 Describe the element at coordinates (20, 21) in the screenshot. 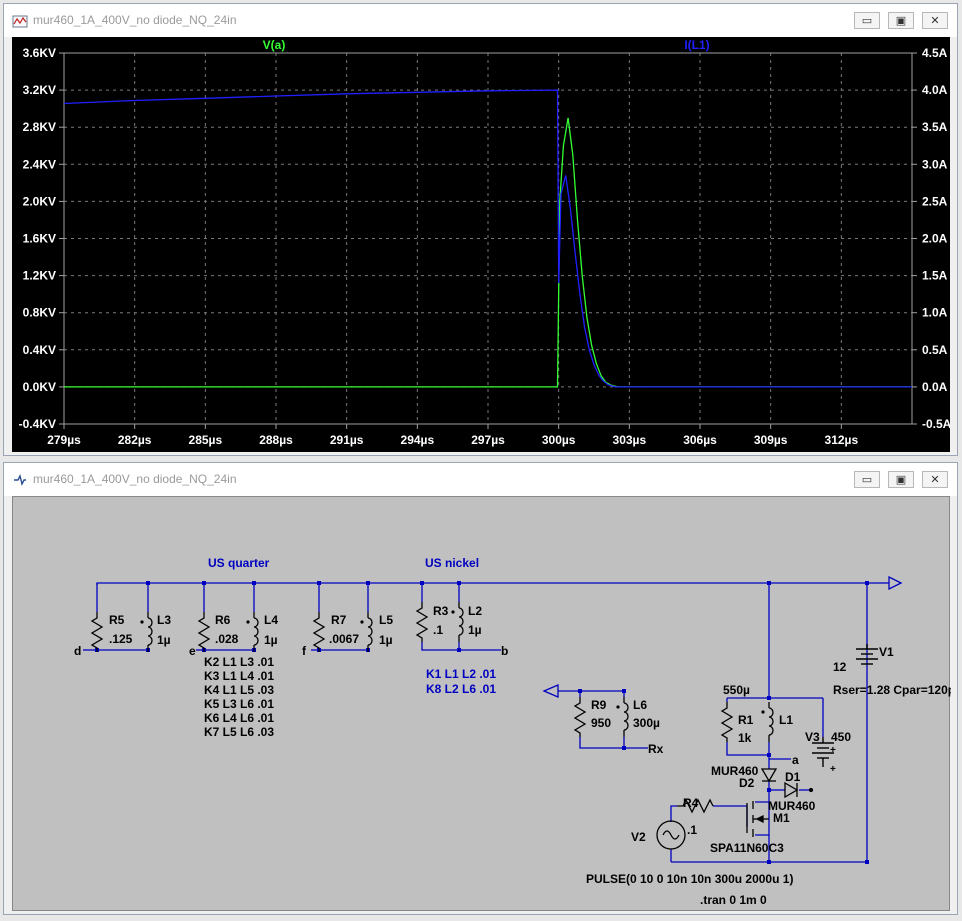

I see `waveform-window-icon` at that location.